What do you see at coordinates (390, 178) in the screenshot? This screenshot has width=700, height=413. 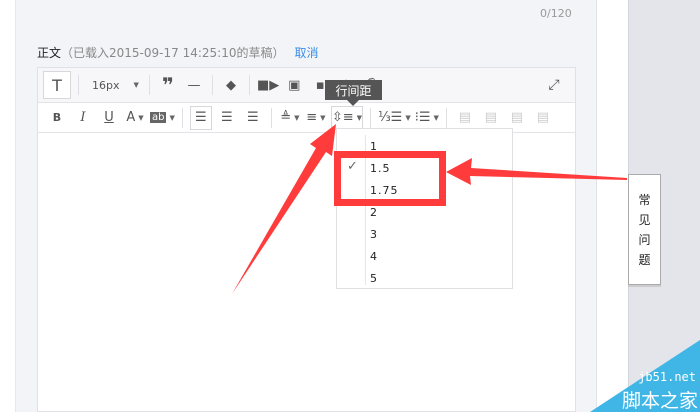 I see `highlight-box` at bounding box center [390, 178].